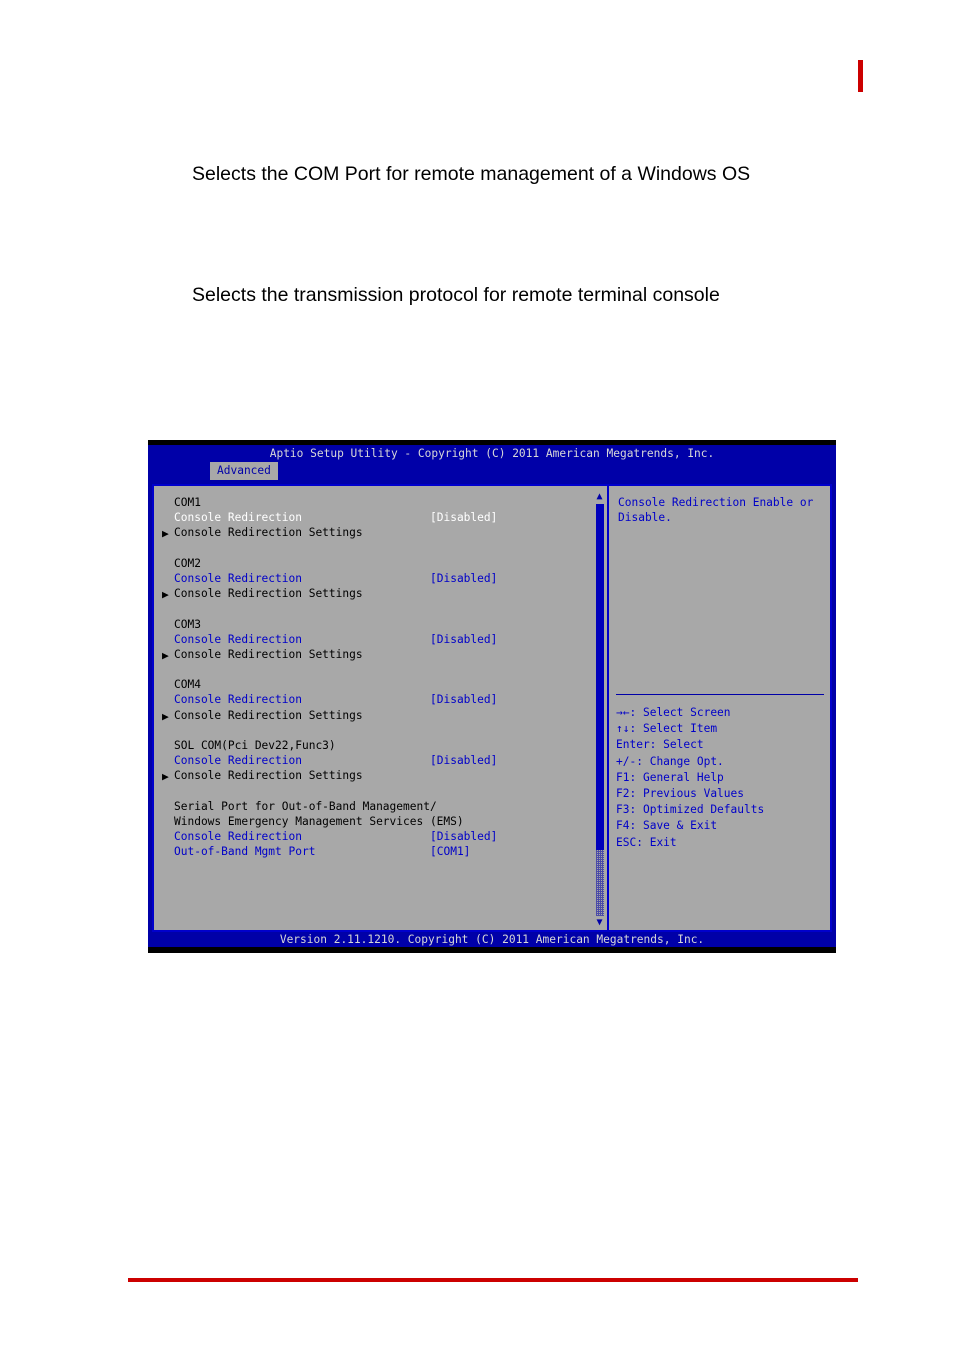  I want to click on footer-rule, so click(493, 1280).